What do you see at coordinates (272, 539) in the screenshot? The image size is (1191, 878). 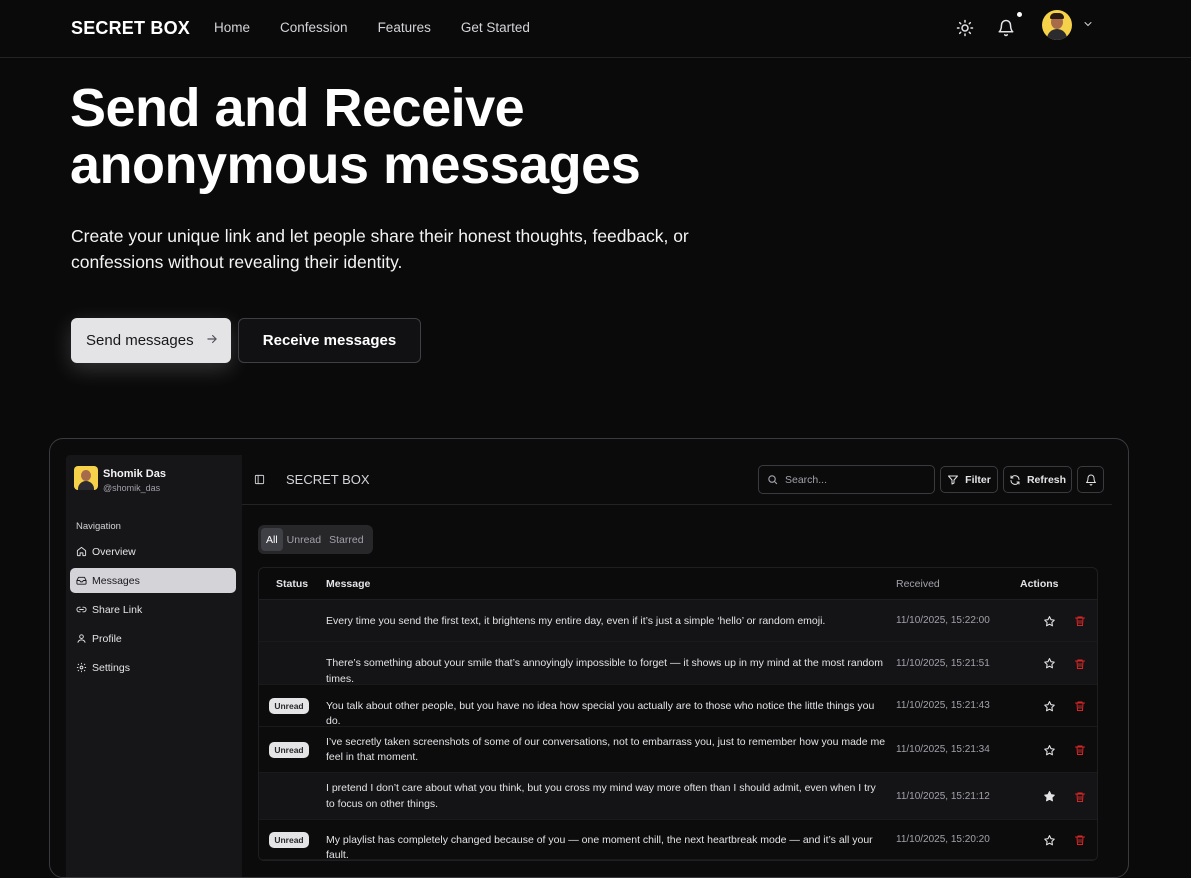 I see `tab-all: All` at bounding box center [272, 539].